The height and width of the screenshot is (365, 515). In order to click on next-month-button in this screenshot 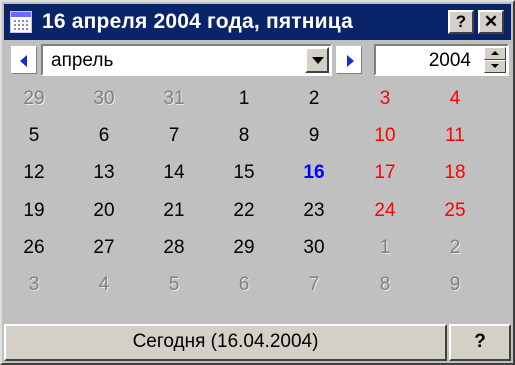, I will do `click(349, 60)`.